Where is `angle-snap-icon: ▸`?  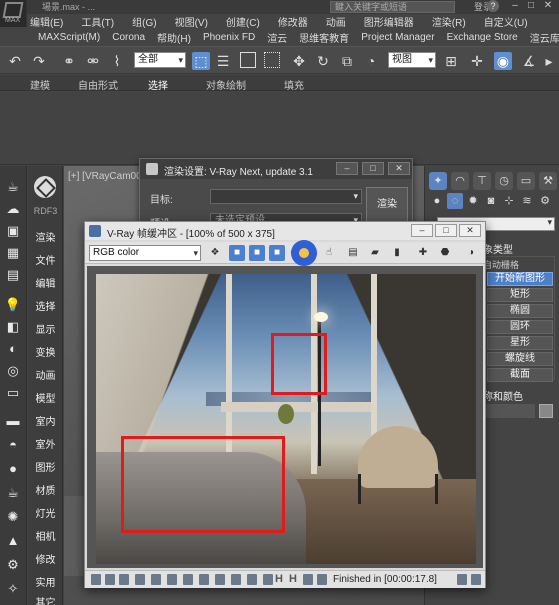
angle-snap-icon: ▸ is located at coordinates (549, 61).